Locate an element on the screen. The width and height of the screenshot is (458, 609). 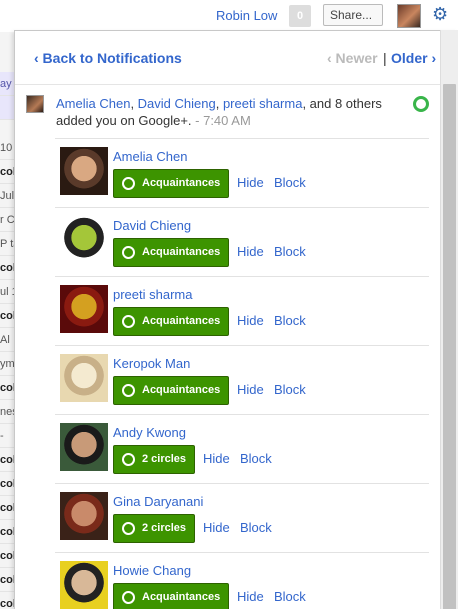
scrollbar is located at coordinates (449, 319).